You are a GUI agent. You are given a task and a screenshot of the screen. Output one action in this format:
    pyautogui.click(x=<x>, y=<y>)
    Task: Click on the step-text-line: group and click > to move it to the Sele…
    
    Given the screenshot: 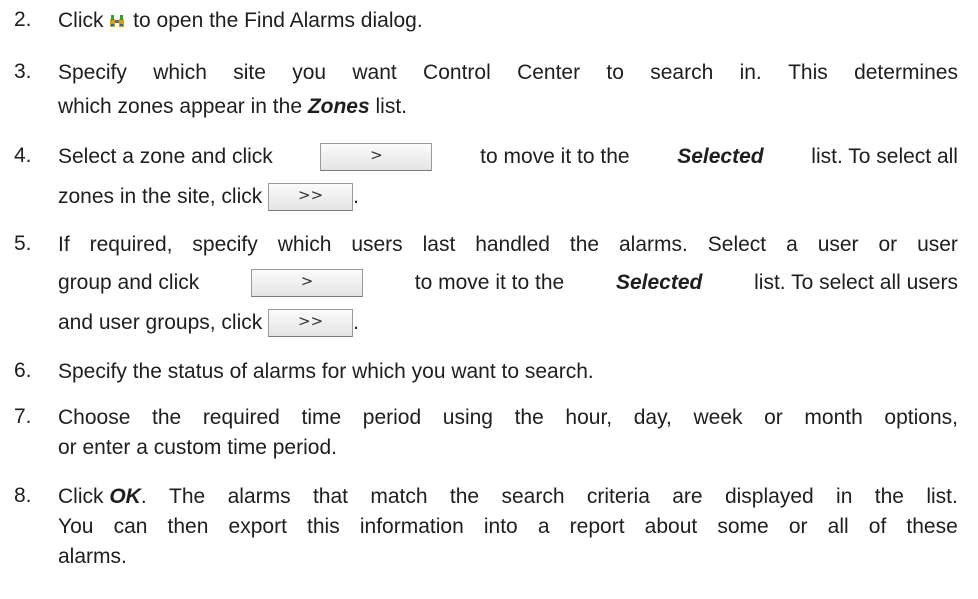 What is the action you would take?
    pyautogui.click(x=508, y=283)
    